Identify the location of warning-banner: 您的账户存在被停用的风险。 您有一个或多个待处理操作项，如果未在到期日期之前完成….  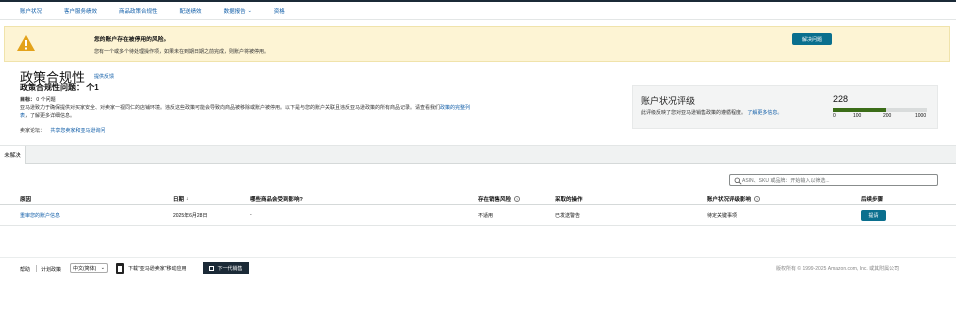
(477, 44).